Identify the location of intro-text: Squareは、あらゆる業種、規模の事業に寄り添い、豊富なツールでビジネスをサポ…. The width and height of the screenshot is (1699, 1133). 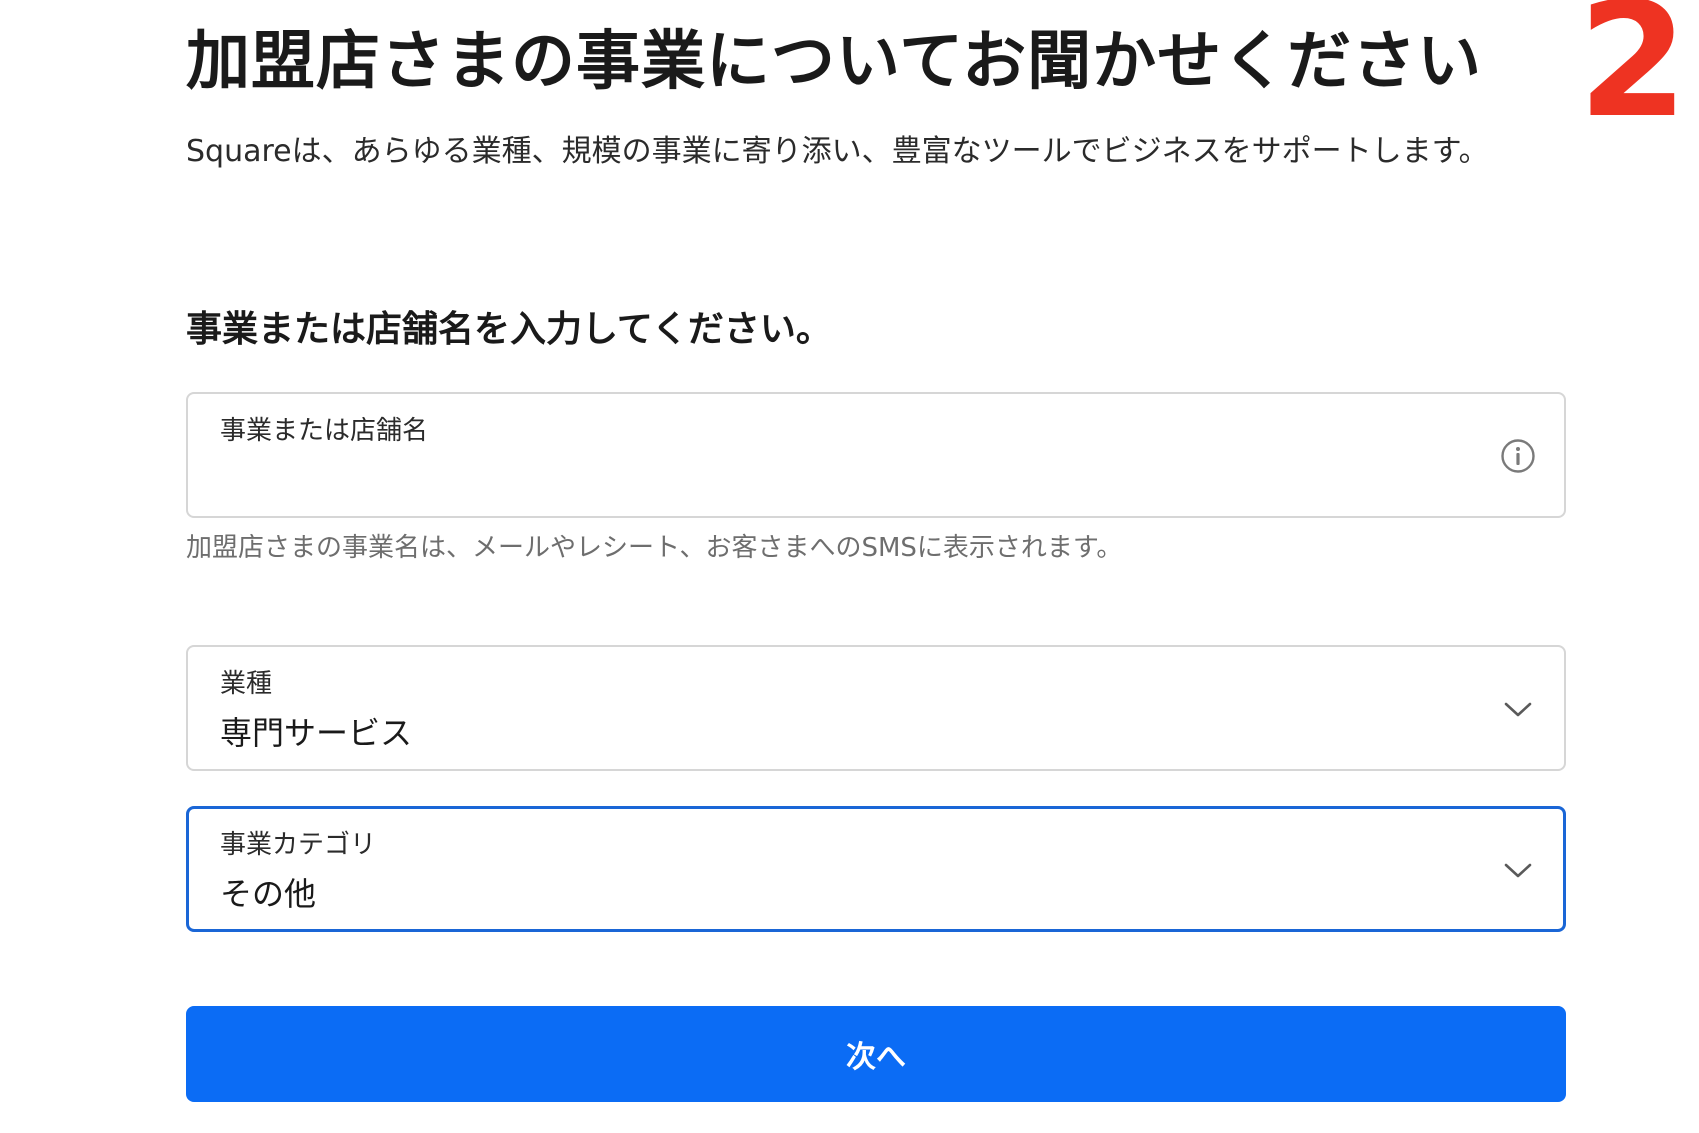
(837, 151).